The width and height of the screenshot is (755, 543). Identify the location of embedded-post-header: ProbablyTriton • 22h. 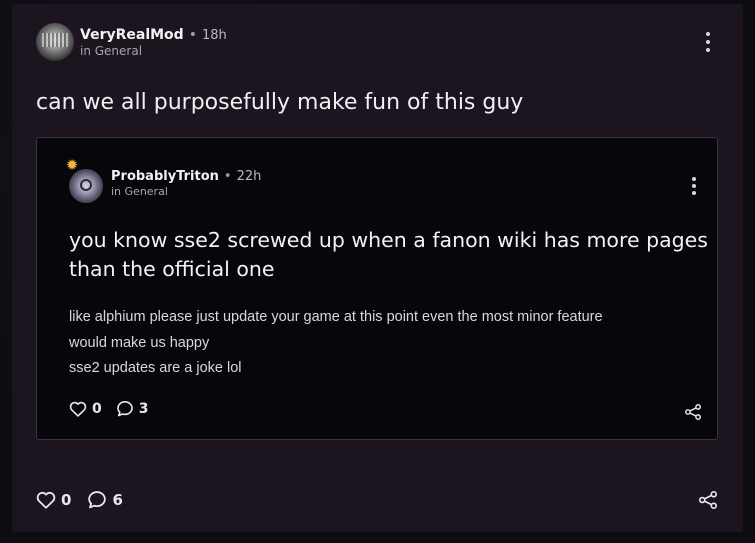
(186, 176).